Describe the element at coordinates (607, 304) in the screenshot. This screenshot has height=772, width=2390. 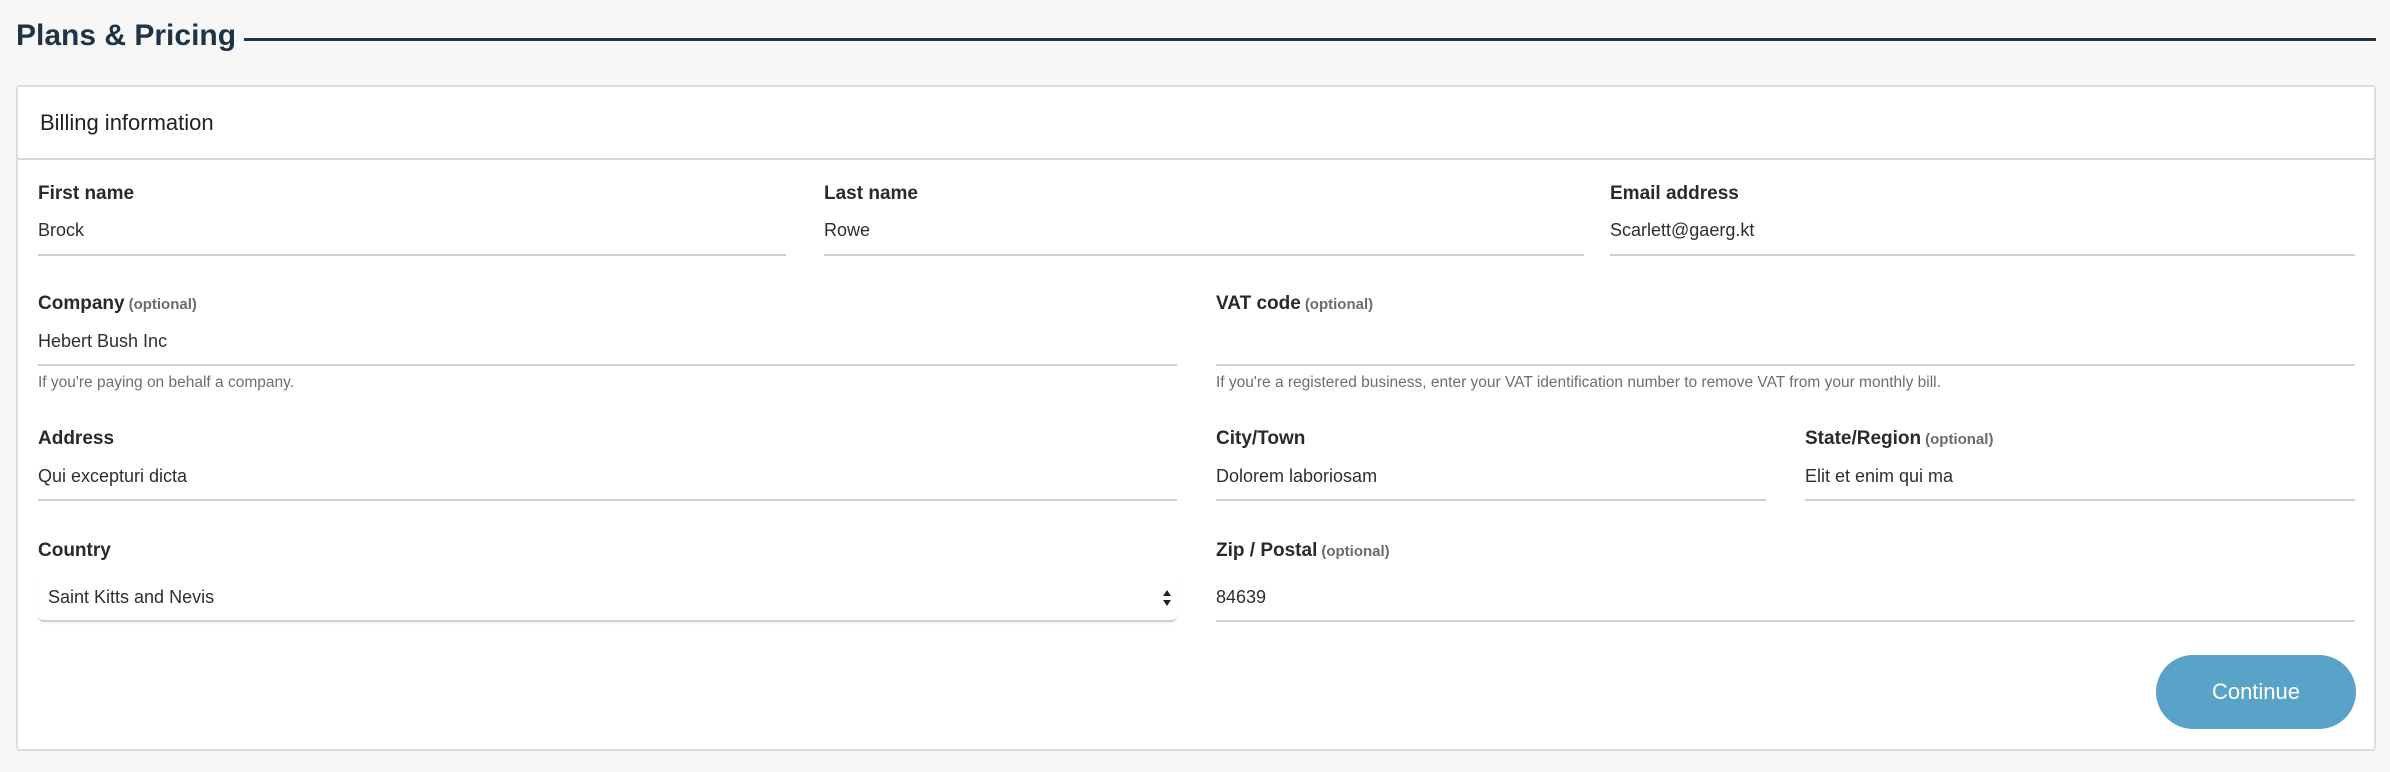
I see `company-label: Company (optional)` at that location.